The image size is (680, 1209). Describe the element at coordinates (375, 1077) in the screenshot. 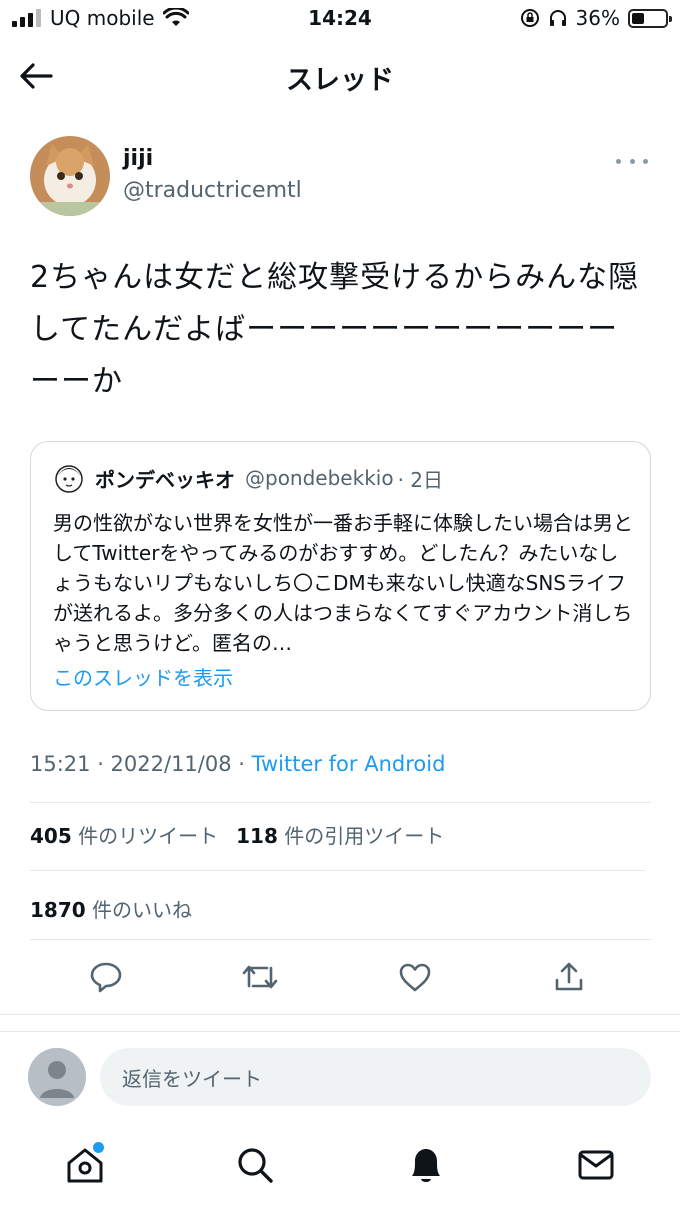

I see `reply-input: 返信をツイート` at that location.